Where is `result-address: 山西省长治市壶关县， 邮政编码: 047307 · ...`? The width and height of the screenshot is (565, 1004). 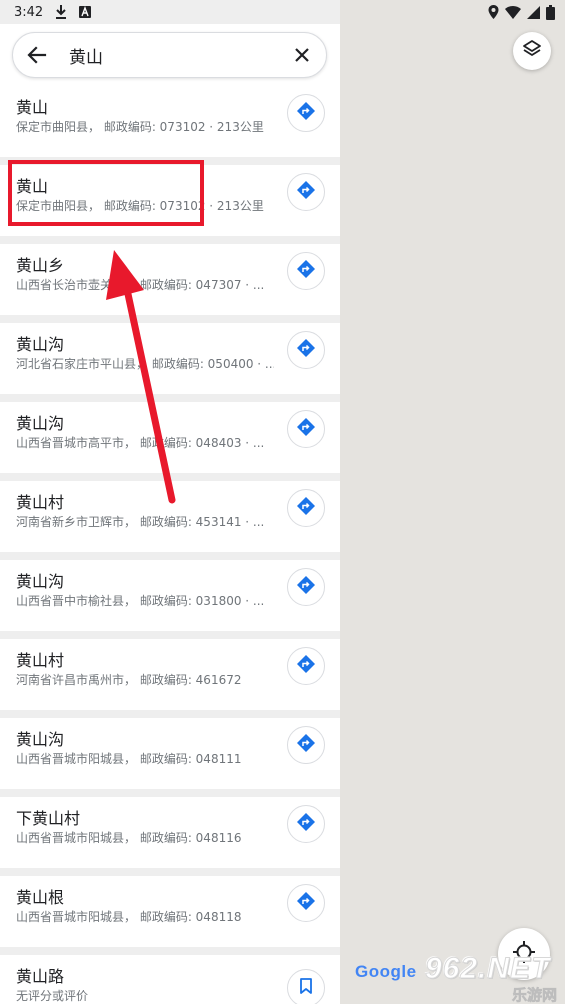
result-address: 山西省长治市壶关县， 邮政编码: 047307 · ... is located at coordinates (140, 285).